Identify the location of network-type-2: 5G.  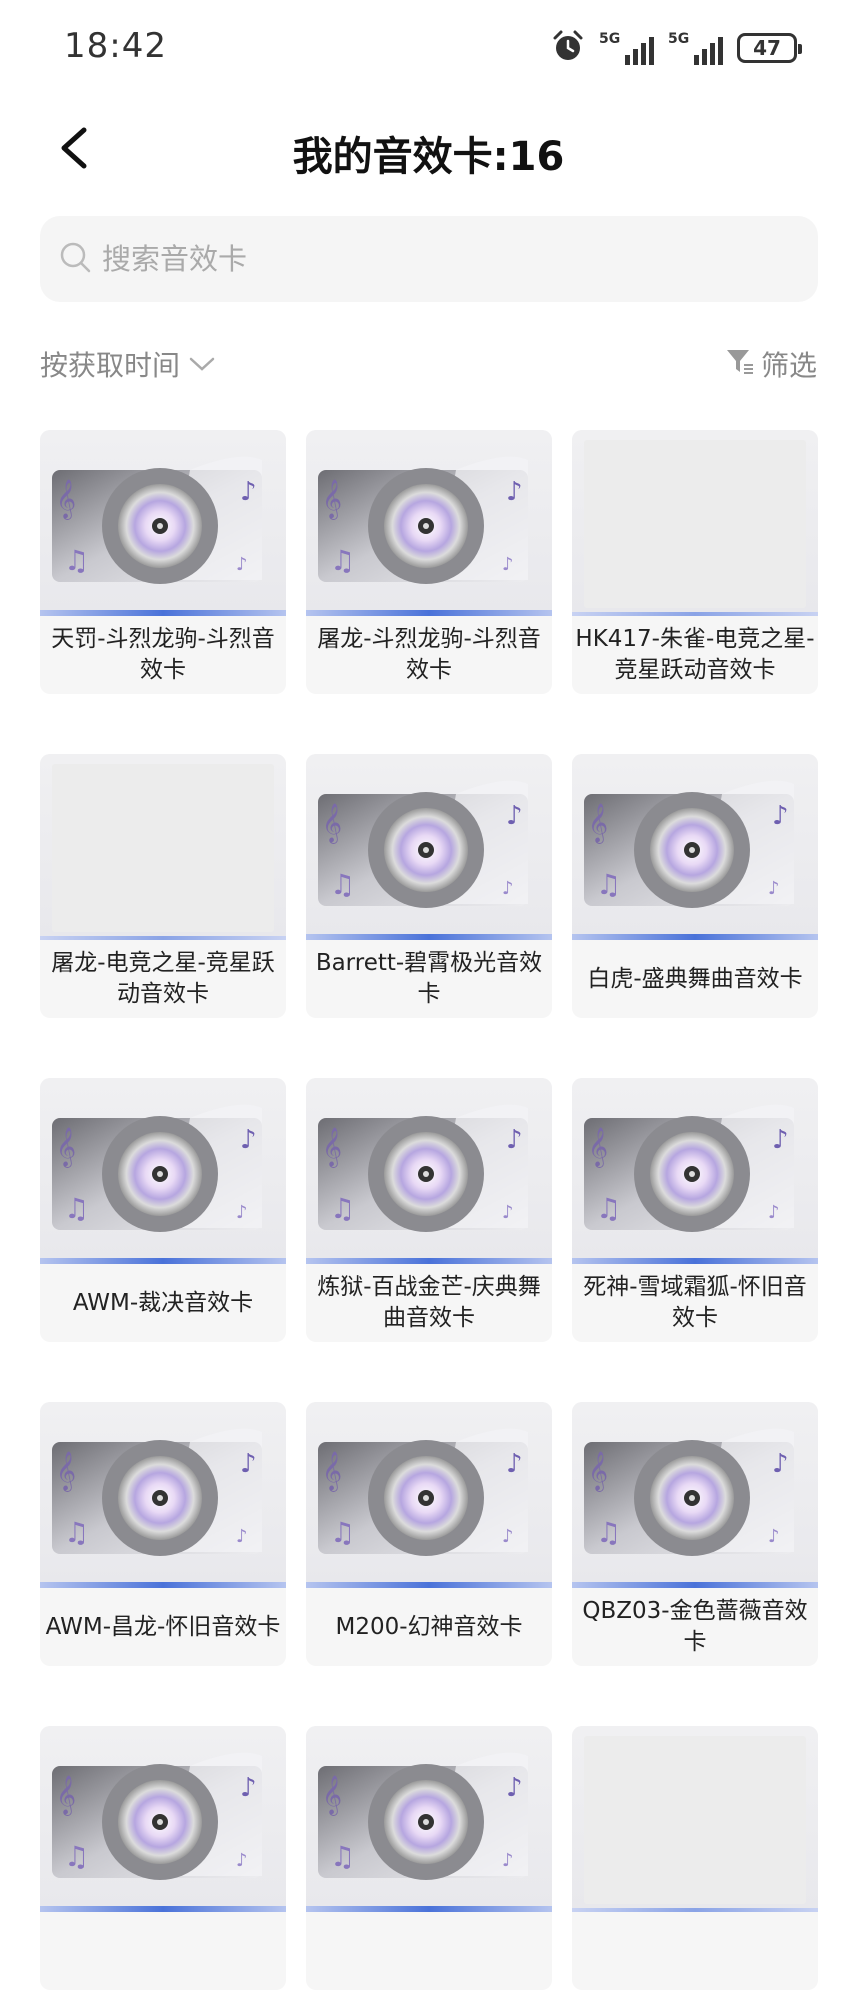
(679, 39).